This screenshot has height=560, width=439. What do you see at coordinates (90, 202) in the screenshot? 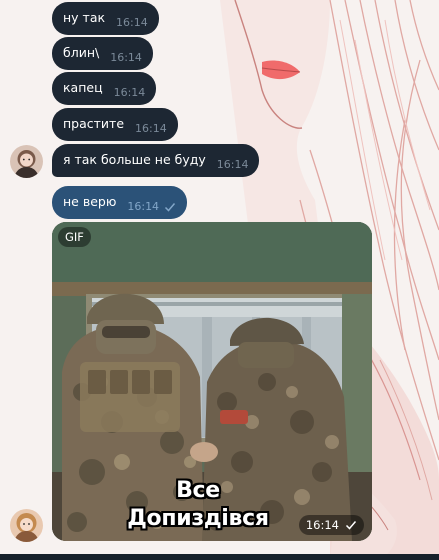
I see `message-text: не верю` at bounding box center [90, 202].